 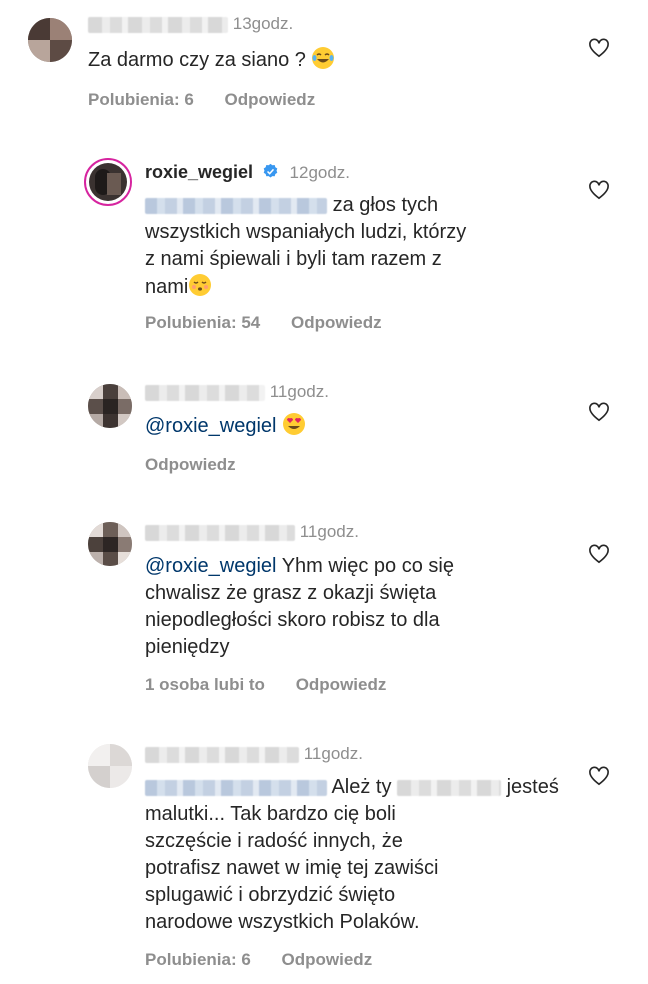 I want to click on comment-header: roxie_wegiel 12godz., so click(x=247, y=172).